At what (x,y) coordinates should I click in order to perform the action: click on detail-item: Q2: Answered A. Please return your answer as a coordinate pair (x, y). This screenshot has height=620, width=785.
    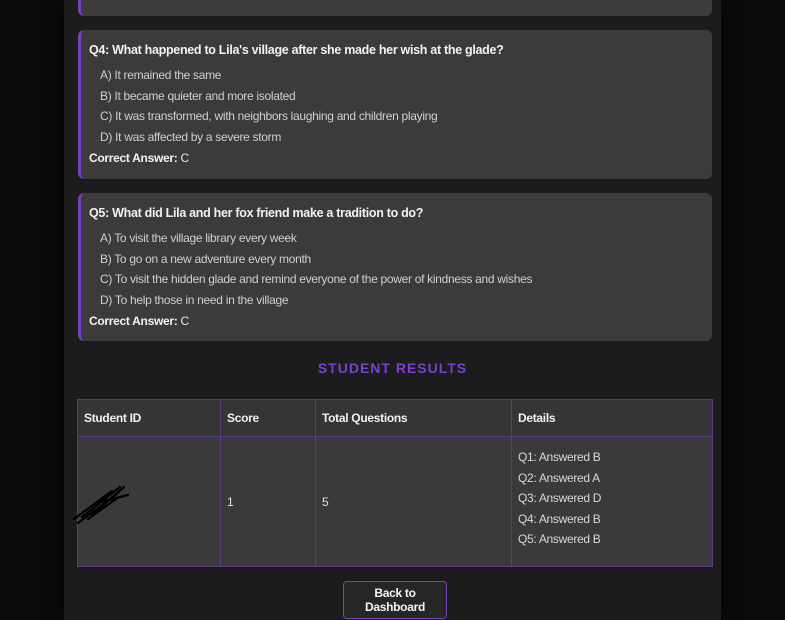
    Looking at the image, I should click on (559, 477).